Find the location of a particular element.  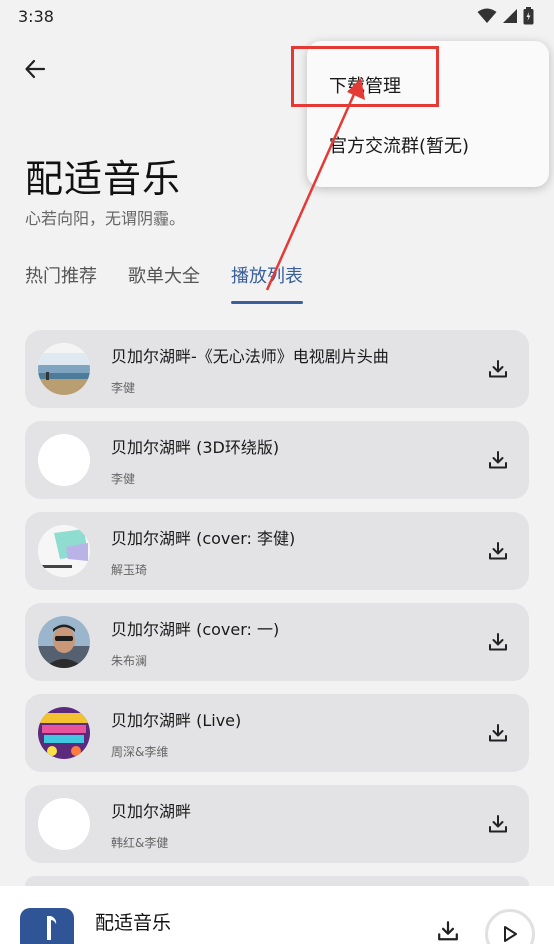

song-title: 贝加尔湖畔-《无心法师》电视剧片头曲 is located at coordinates (250, 356).